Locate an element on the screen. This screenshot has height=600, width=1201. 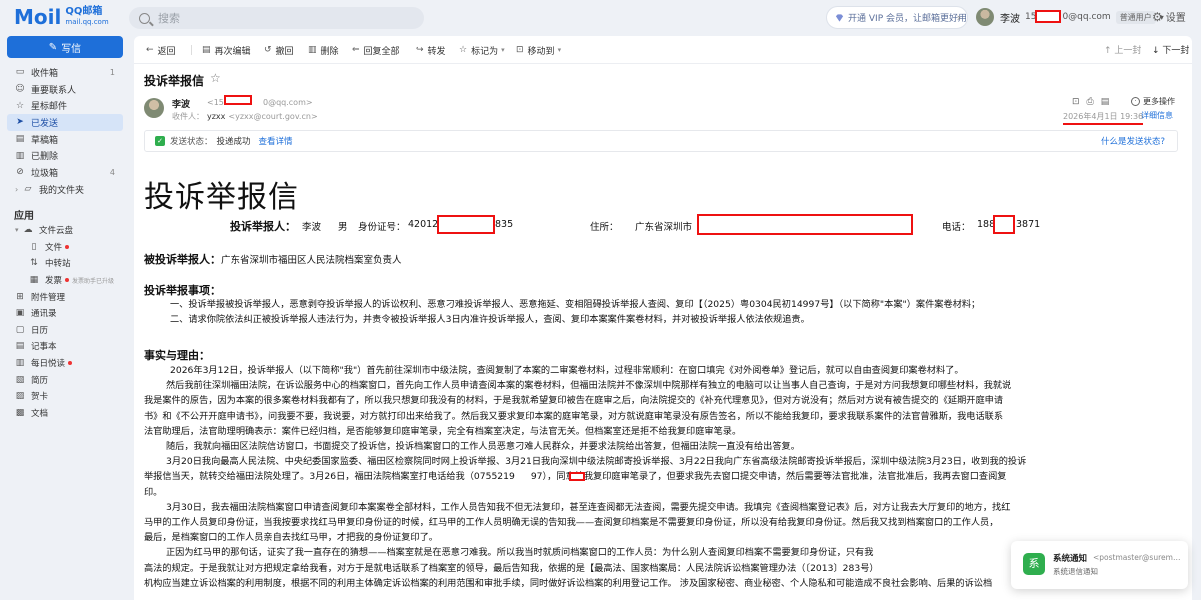
print-icon: ⎙ is located at coordinates (1090, 102).